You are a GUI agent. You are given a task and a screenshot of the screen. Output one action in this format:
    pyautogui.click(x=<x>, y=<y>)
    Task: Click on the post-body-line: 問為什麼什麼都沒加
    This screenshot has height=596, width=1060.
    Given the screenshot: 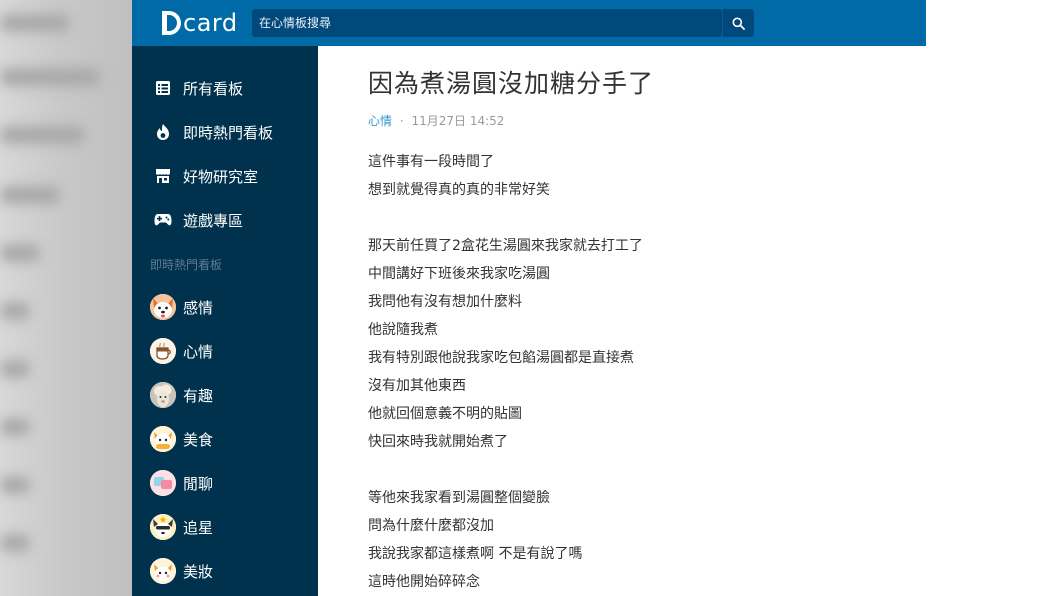 What is the action you would take?
    pyautogui.click(x=431, y=526)
    